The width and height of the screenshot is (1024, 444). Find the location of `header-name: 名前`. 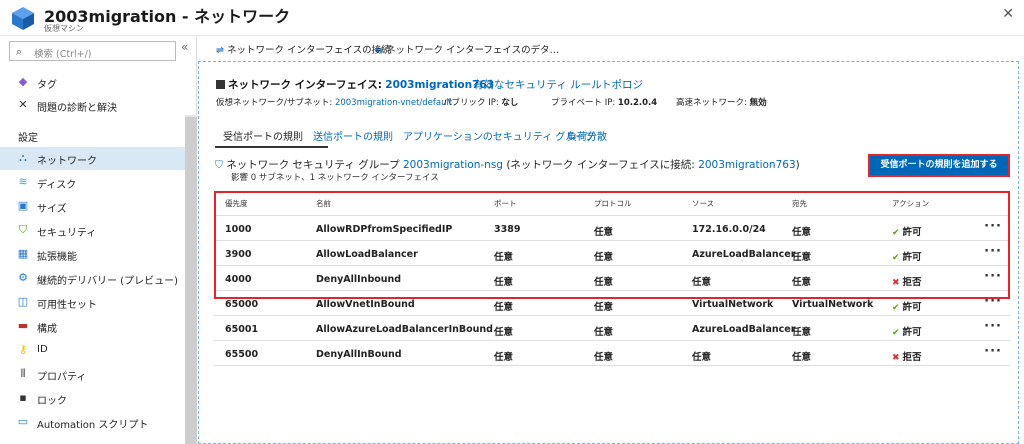

header-name: 名前 is located at coordinates (323, 203).